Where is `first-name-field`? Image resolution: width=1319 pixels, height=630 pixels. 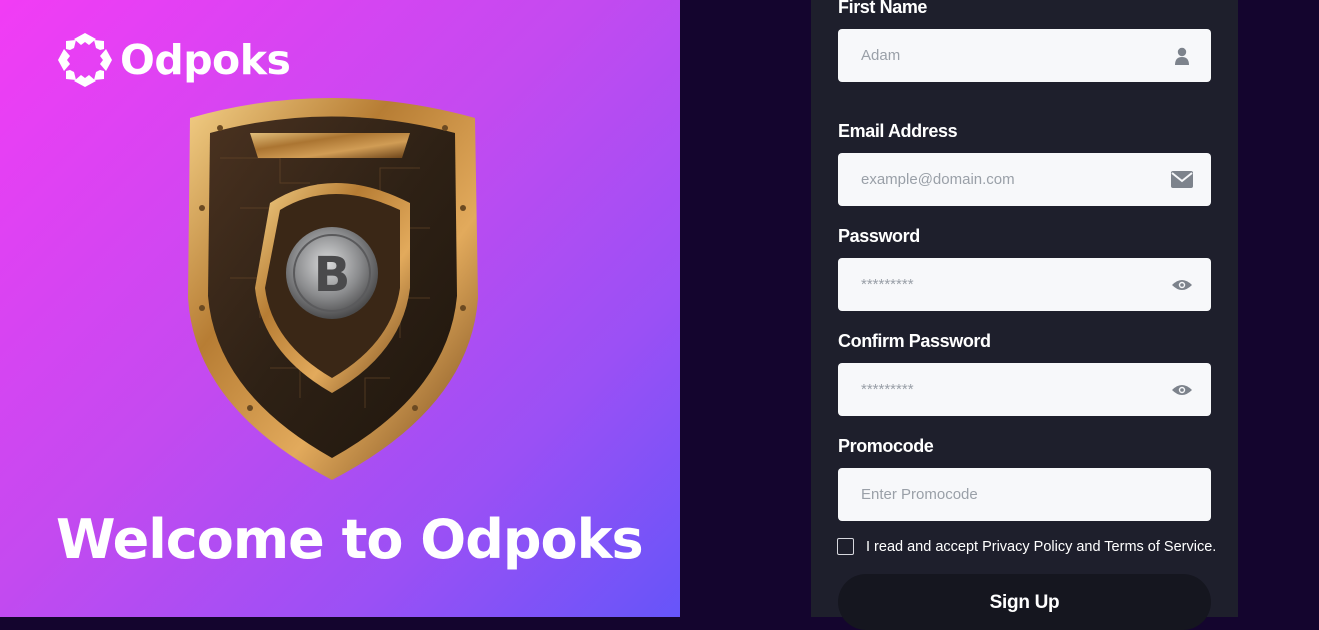
first-name-field is located at coordinates (1024, 55).